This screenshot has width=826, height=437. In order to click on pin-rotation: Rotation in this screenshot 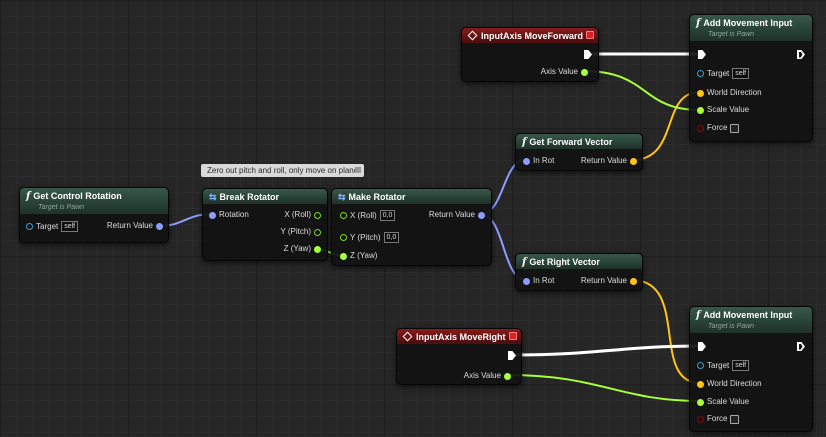, I will do `click(229, 215)`.